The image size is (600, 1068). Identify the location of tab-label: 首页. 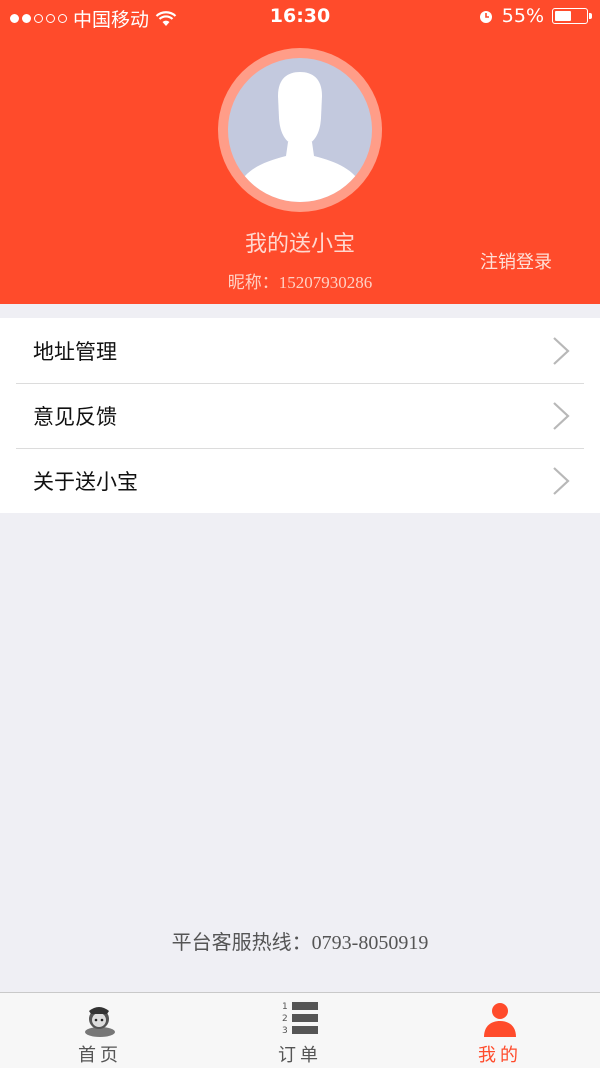
(100, 1055).